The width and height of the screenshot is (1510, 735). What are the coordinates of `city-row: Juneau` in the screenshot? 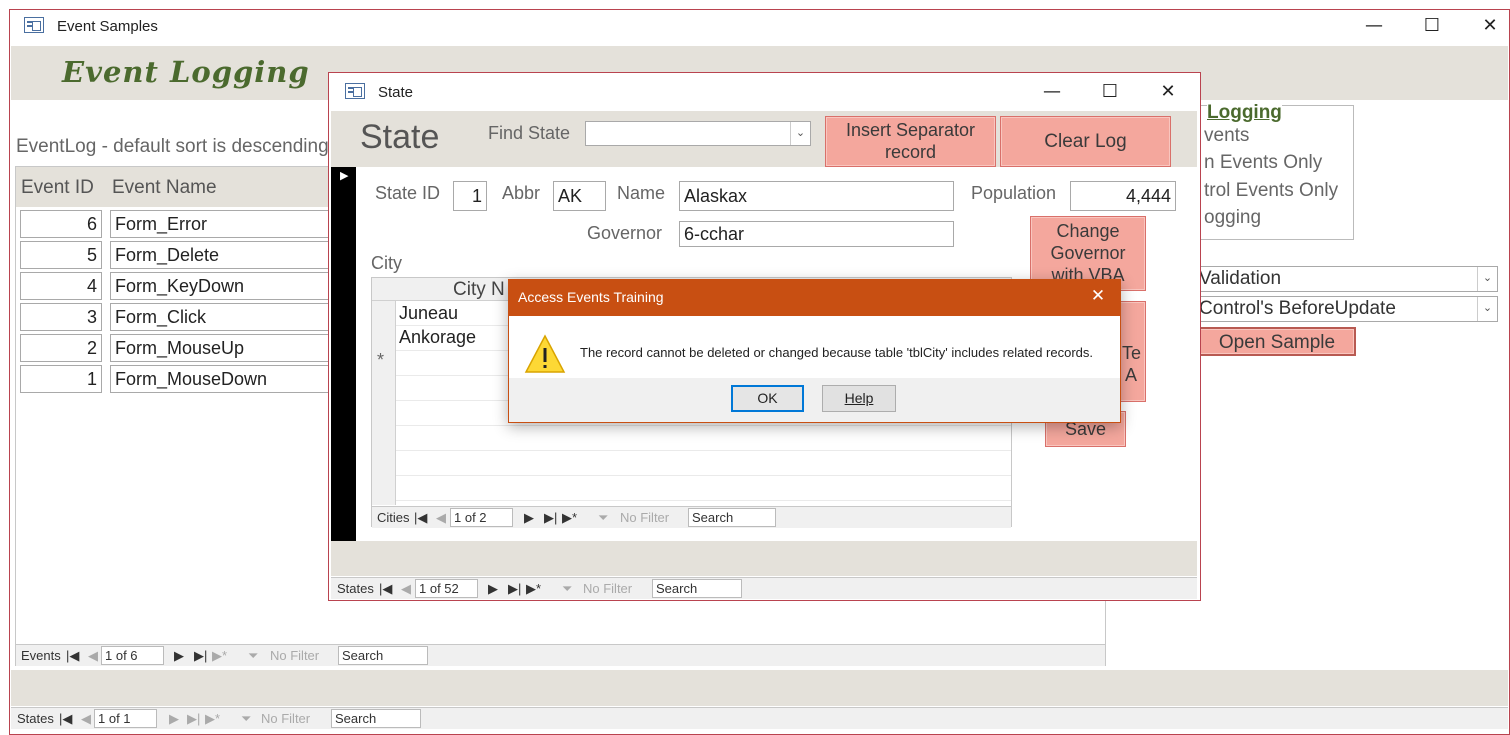 It's located at (428, 313).